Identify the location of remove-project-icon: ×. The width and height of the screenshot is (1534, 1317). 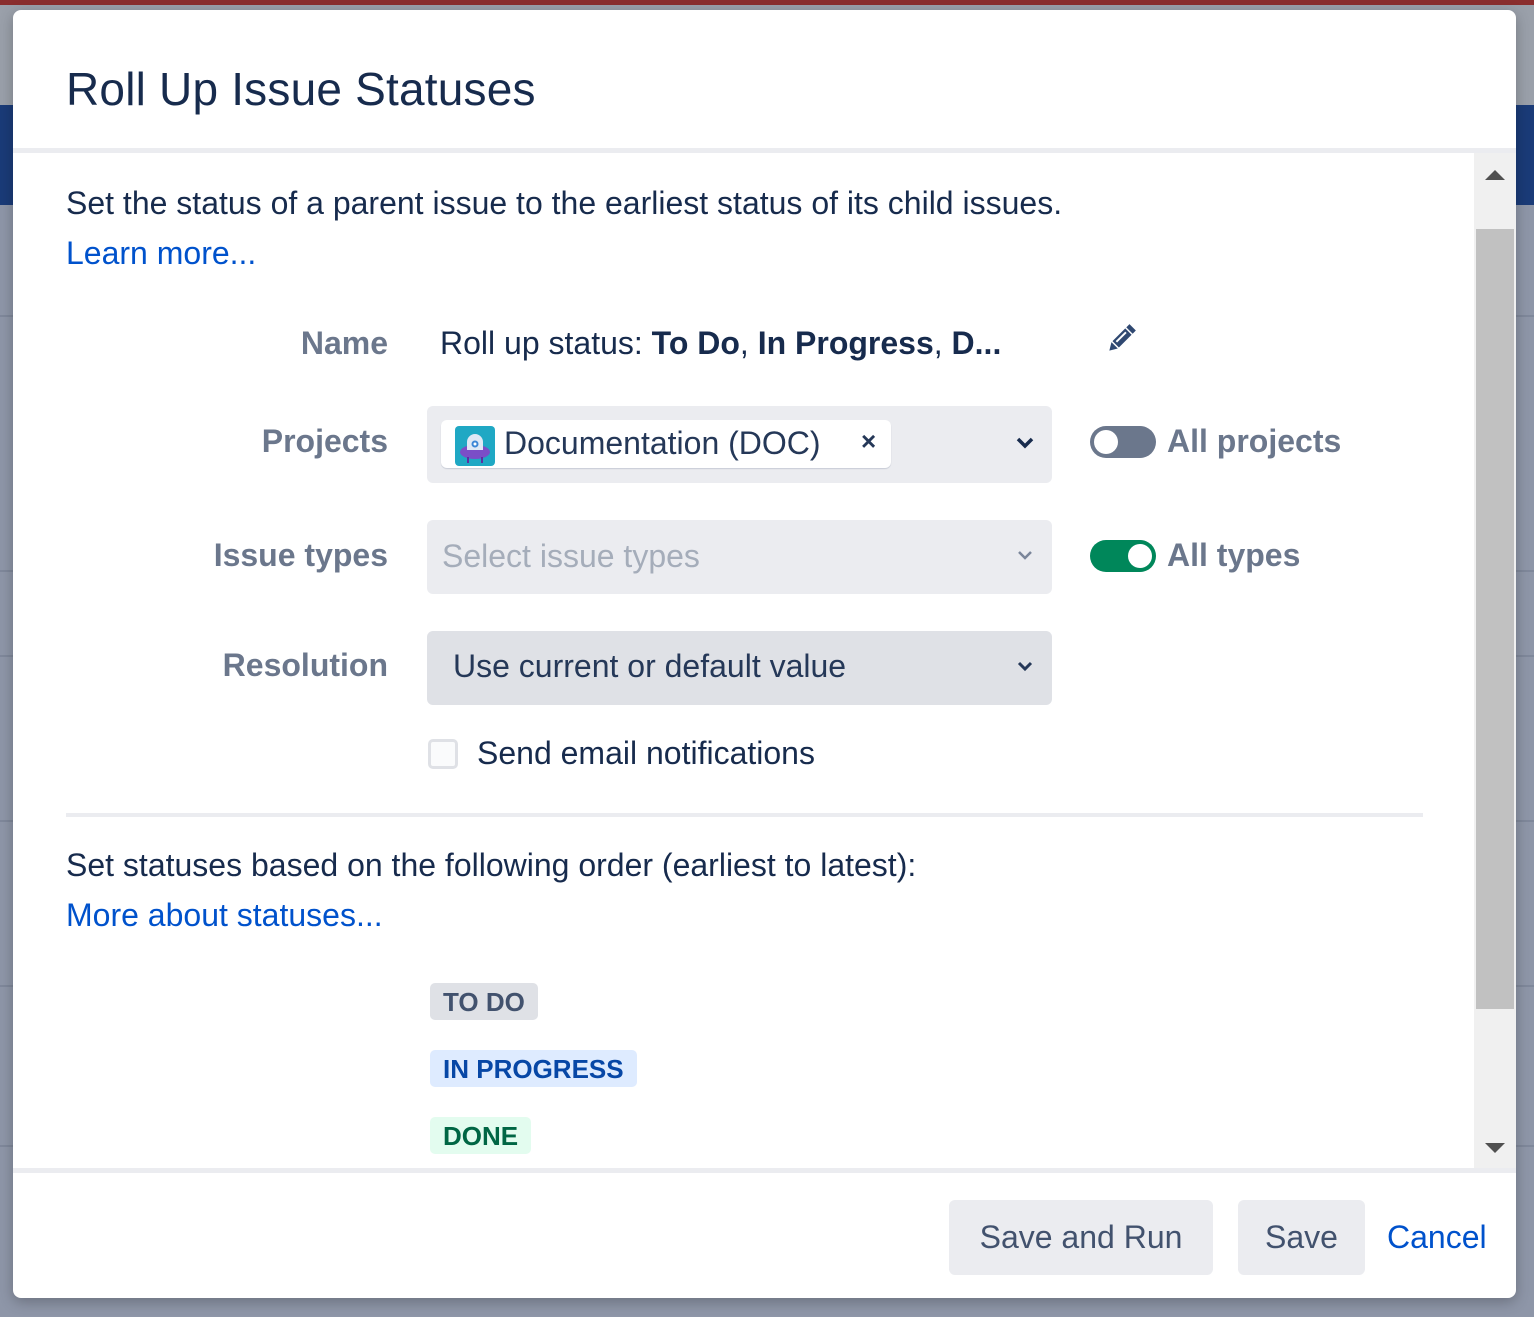
(868, 441).